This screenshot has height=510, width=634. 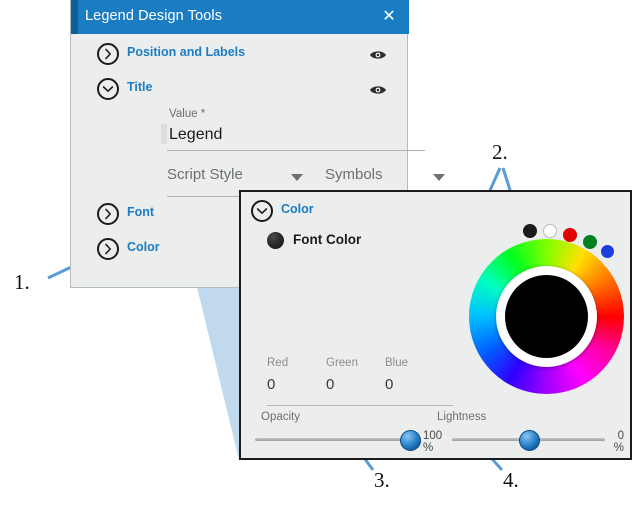 I want to click on lightness-label: Lightness, so click(x=462, y=417).